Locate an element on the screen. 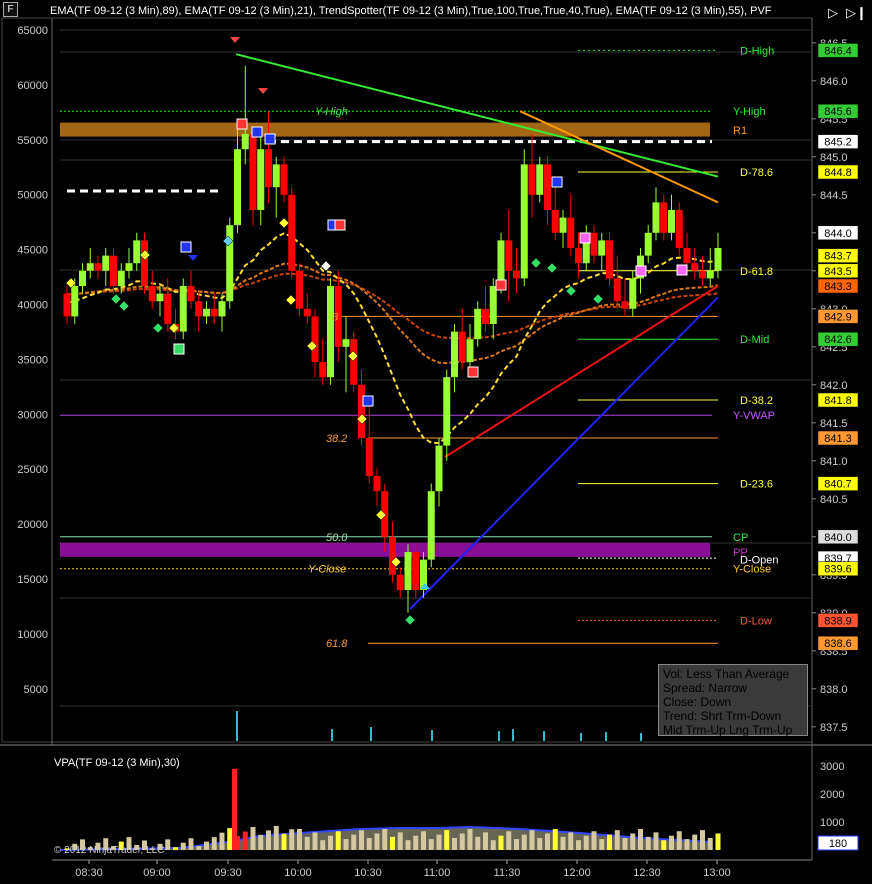 Image resolution: width=872 pixels, height=884 pixels. fib-label: 38.2 is located at coordinates (336, 439).